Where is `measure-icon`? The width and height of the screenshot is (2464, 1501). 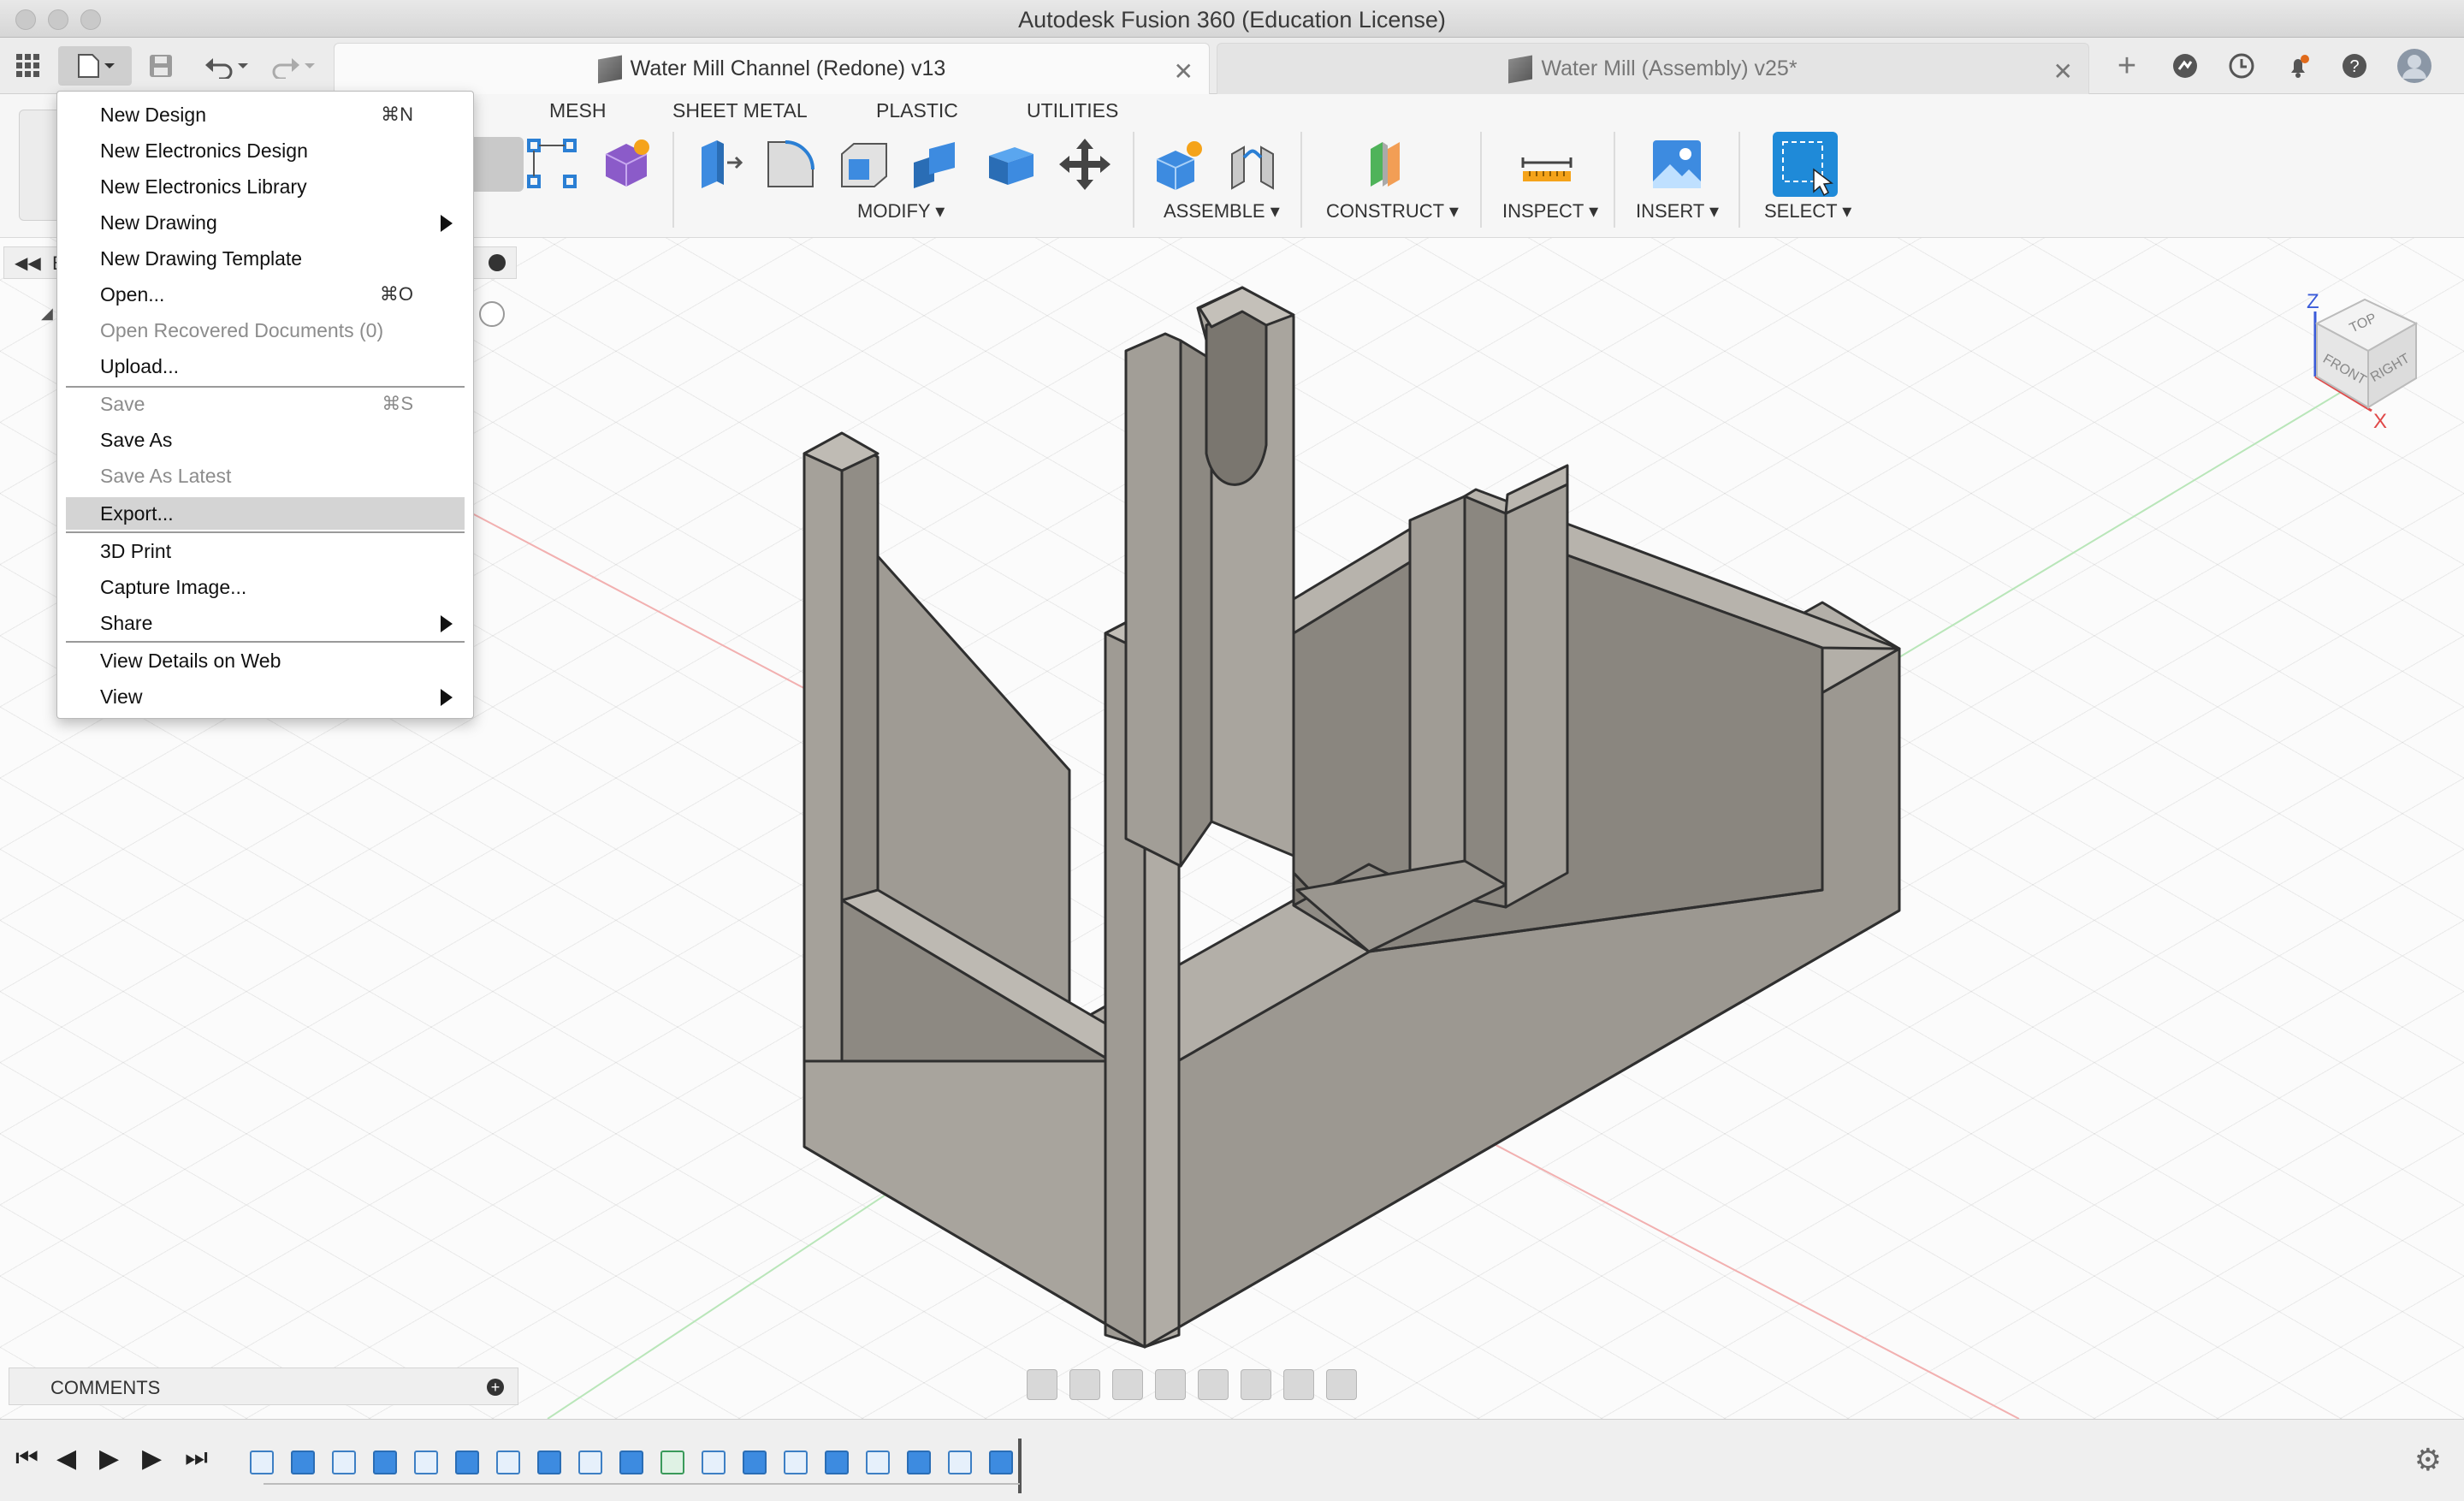 measure-icon is located at coordinates (1546, 164).